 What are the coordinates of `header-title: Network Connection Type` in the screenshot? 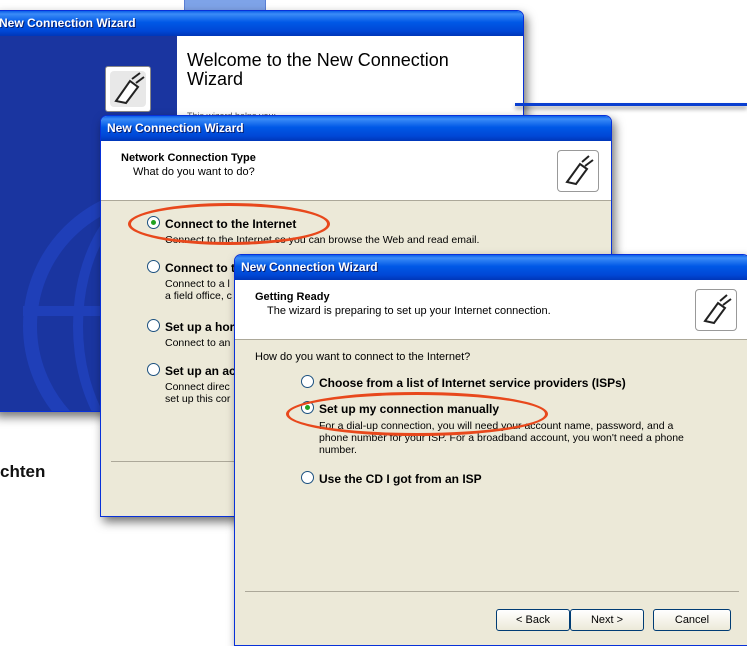 It's located at (188, 158).